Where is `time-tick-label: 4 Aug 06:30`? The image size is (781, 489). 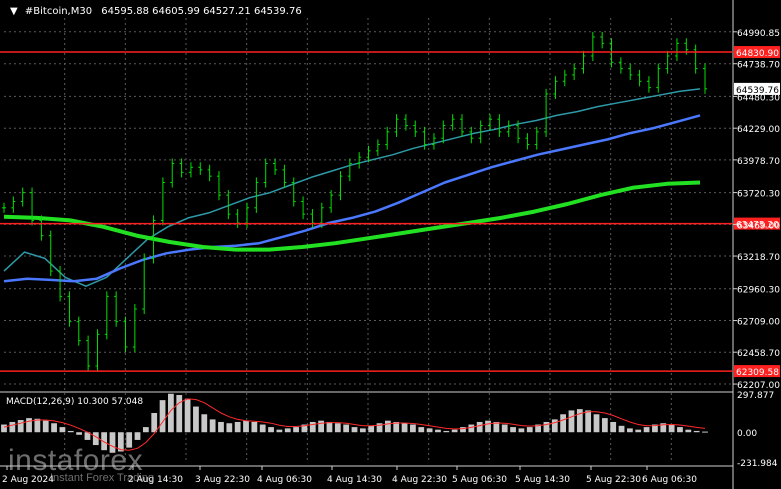 time-tick-label: 4 Aug 06:30 is located at coordinates (284, 480).